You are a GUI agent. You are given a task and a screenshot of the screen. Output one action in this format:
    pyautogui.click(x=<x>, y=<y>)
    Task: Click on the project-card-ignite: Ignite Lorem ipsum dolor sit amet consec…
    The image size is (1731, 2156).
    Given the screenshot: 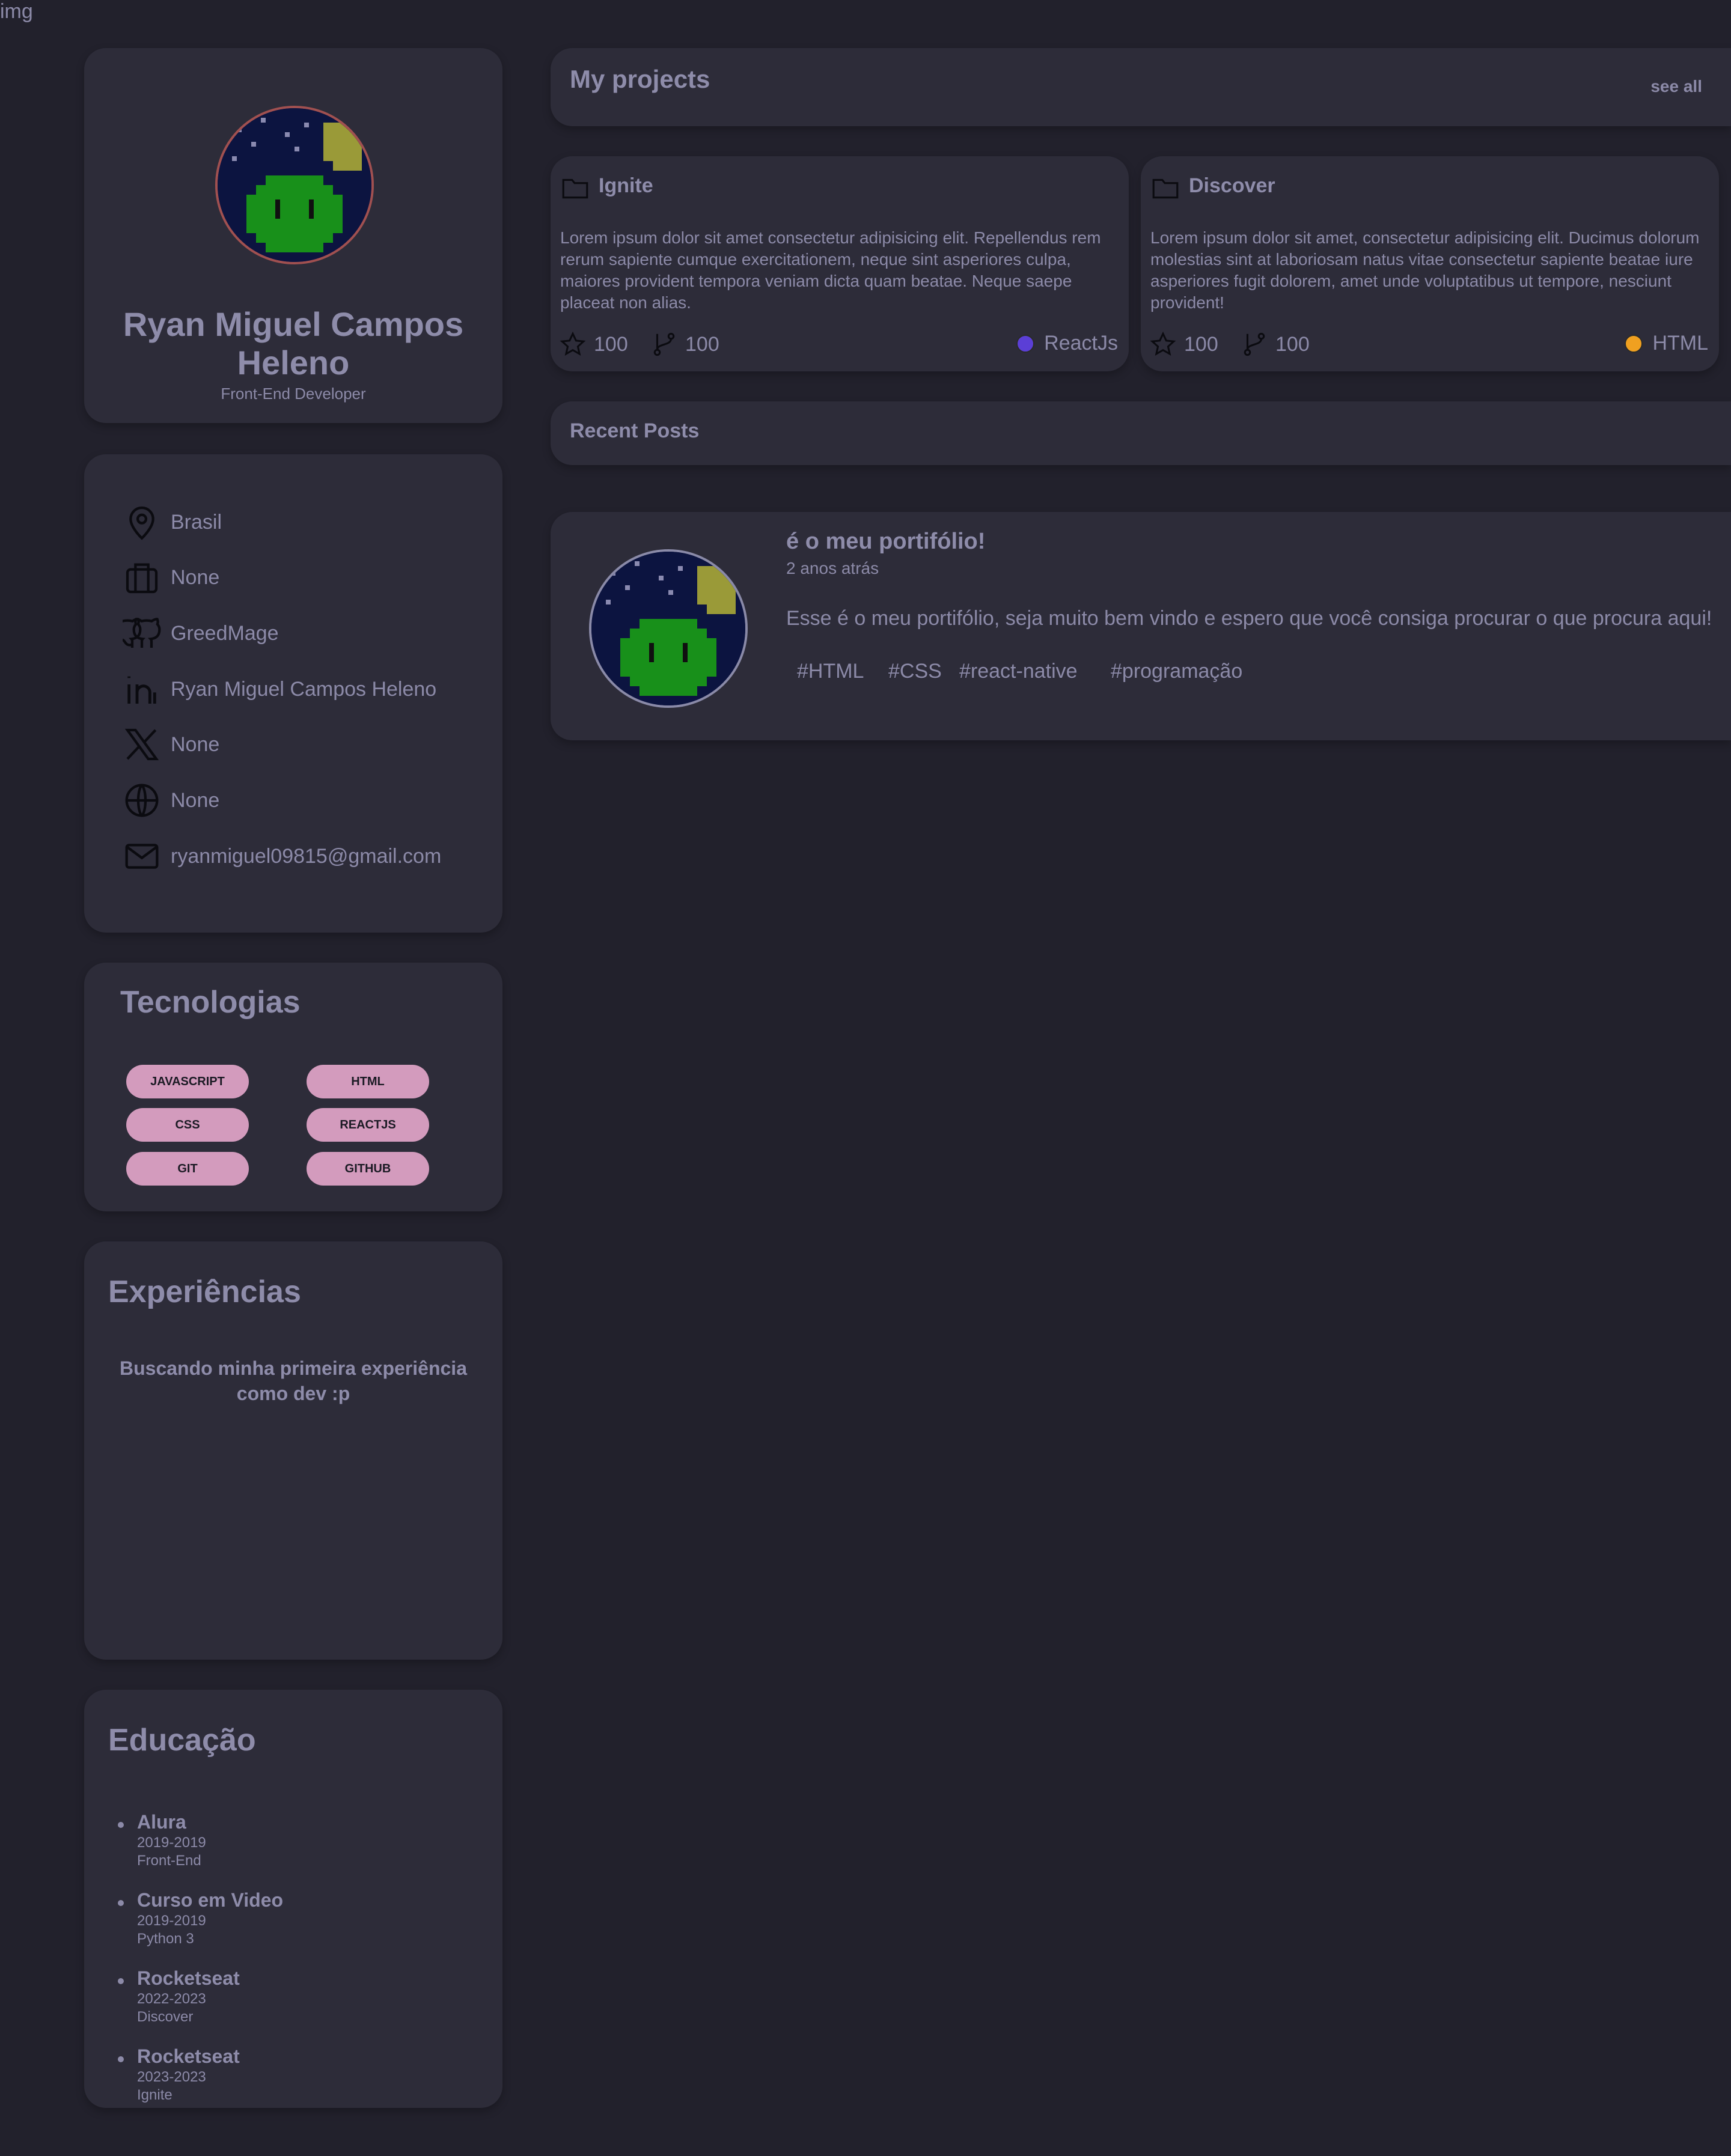 What is the action you would take?
    pyautogui.click(x=840, y=263)
    